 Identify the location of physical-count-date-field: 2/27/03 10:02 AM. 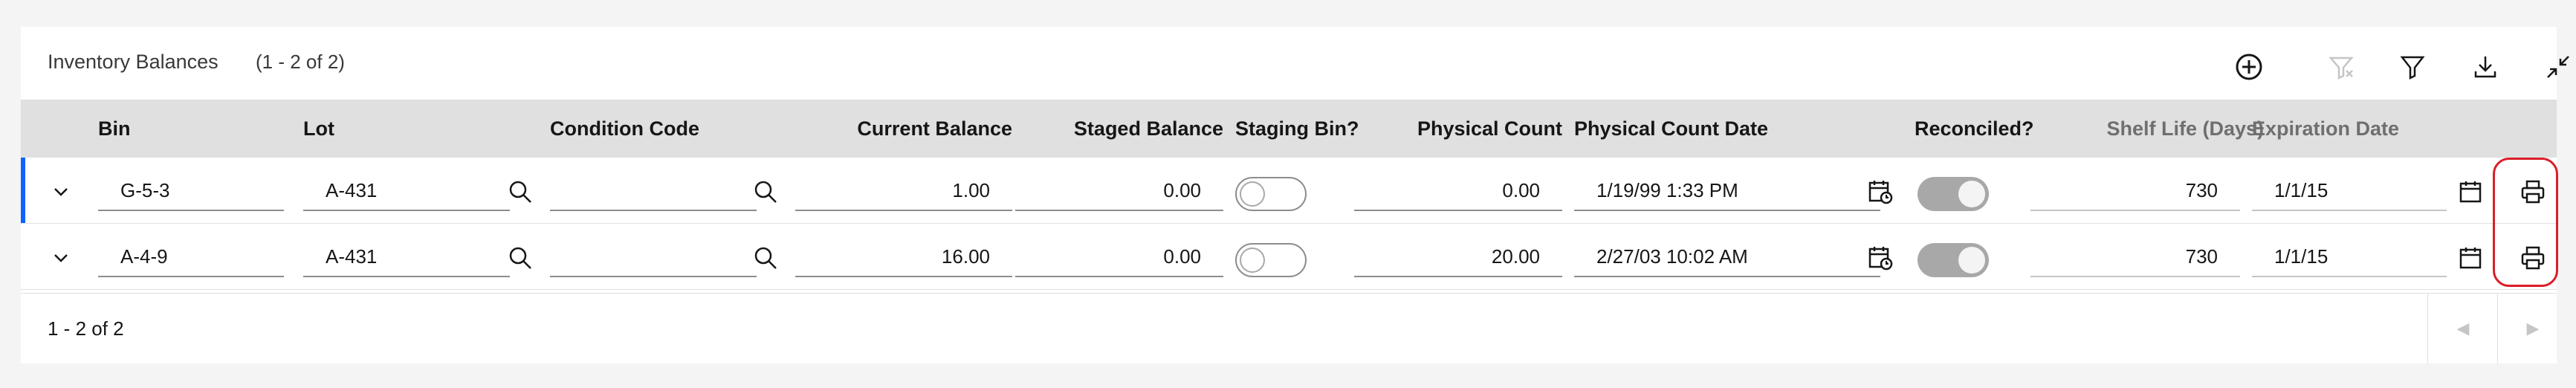
(1727, 256).